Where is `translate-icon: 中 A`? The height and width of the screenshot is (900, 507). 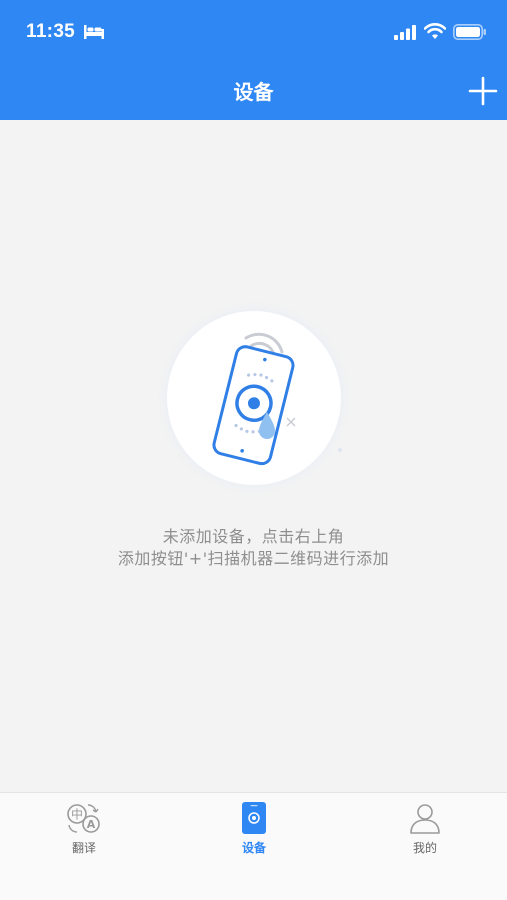
translate-icon: 中 A is located at coordinates (83, 818).